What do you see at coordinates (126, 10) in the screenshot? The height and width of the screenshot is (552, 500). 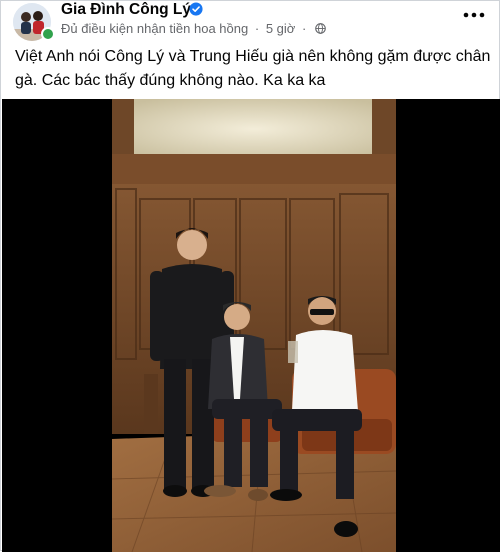 I see `page-name-link: Gia Đình Công Lý` at bounding box center [126, 10].